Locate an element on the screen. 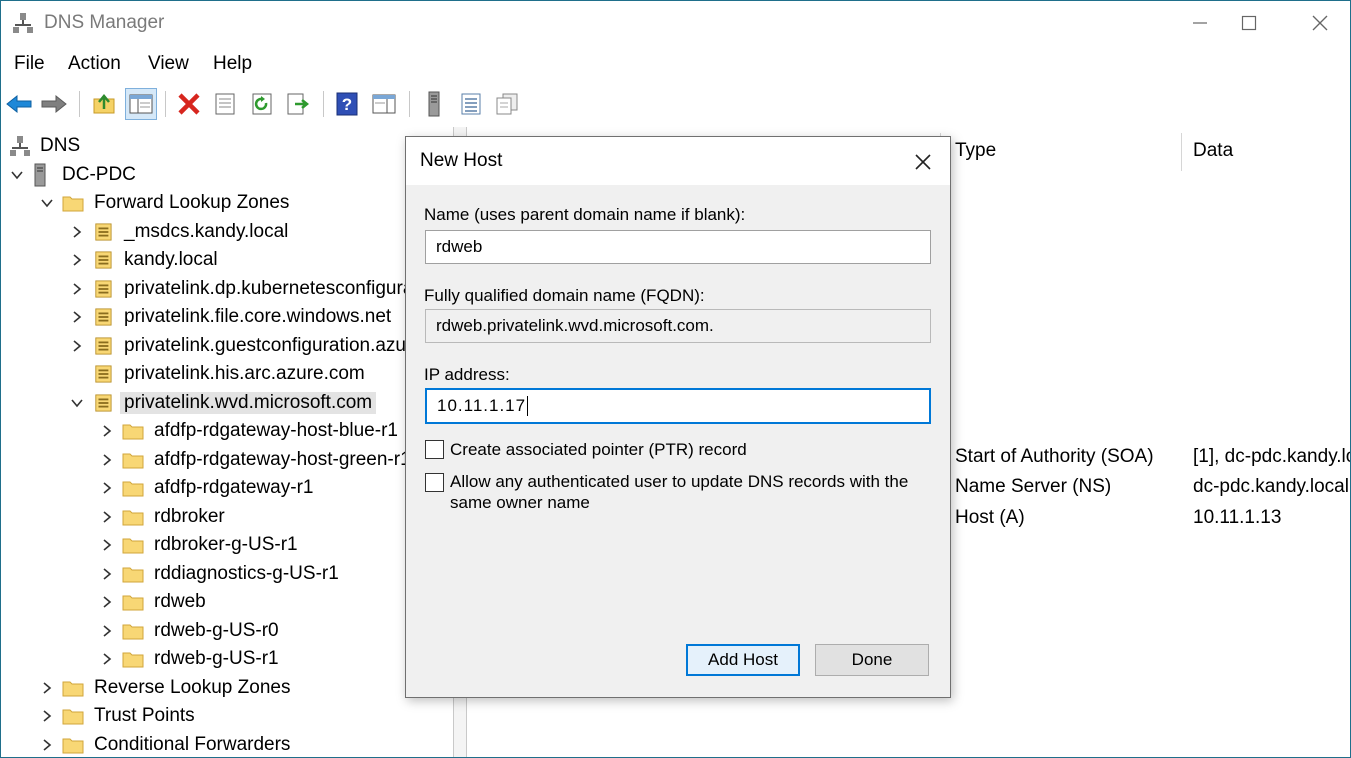 Image resolution: width=1351 pixels, height=758 pixels. ptr-record-label: Create associated pointer (PTR) record is located at coordinates (690, 449).